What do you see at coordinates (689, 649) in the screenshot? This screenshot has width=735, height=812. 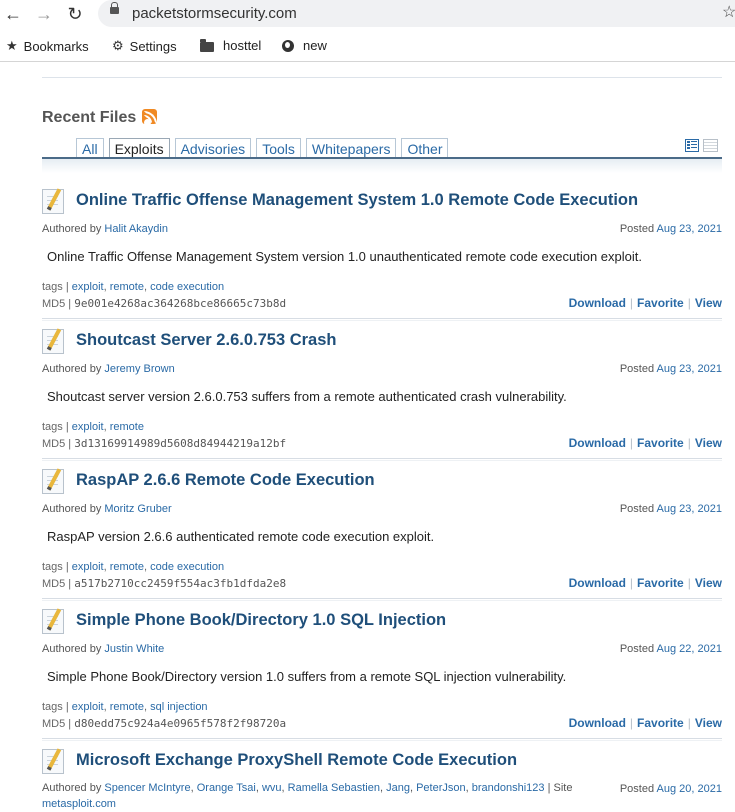 I see `date-link: Aug 22, 2021` at bounding box center [689, 649].